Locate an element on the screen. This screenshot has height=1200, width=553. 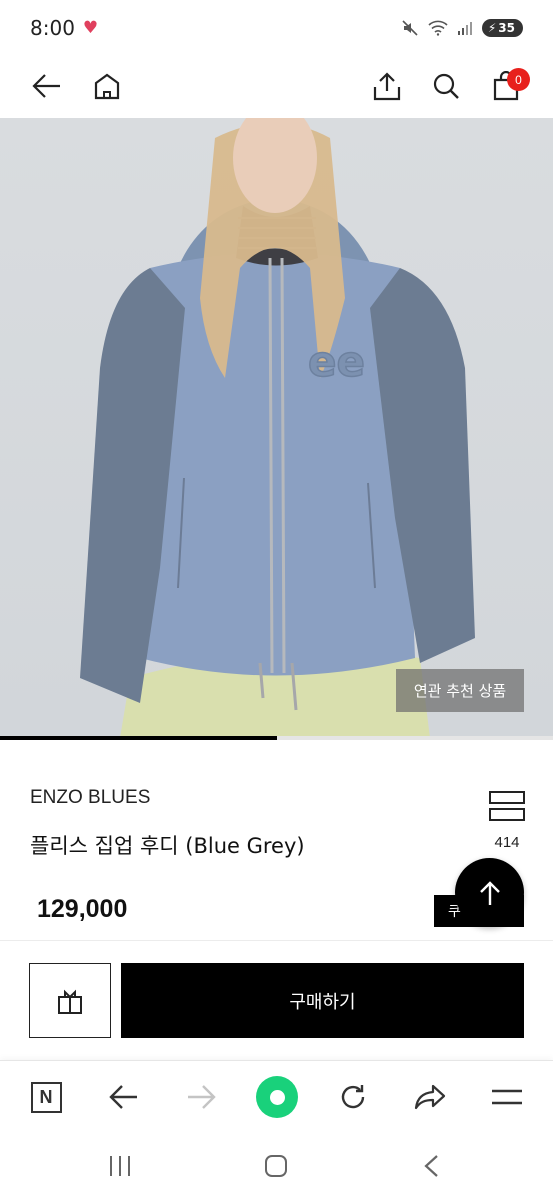
like-button: 414 is located at coordinates (507, 820).